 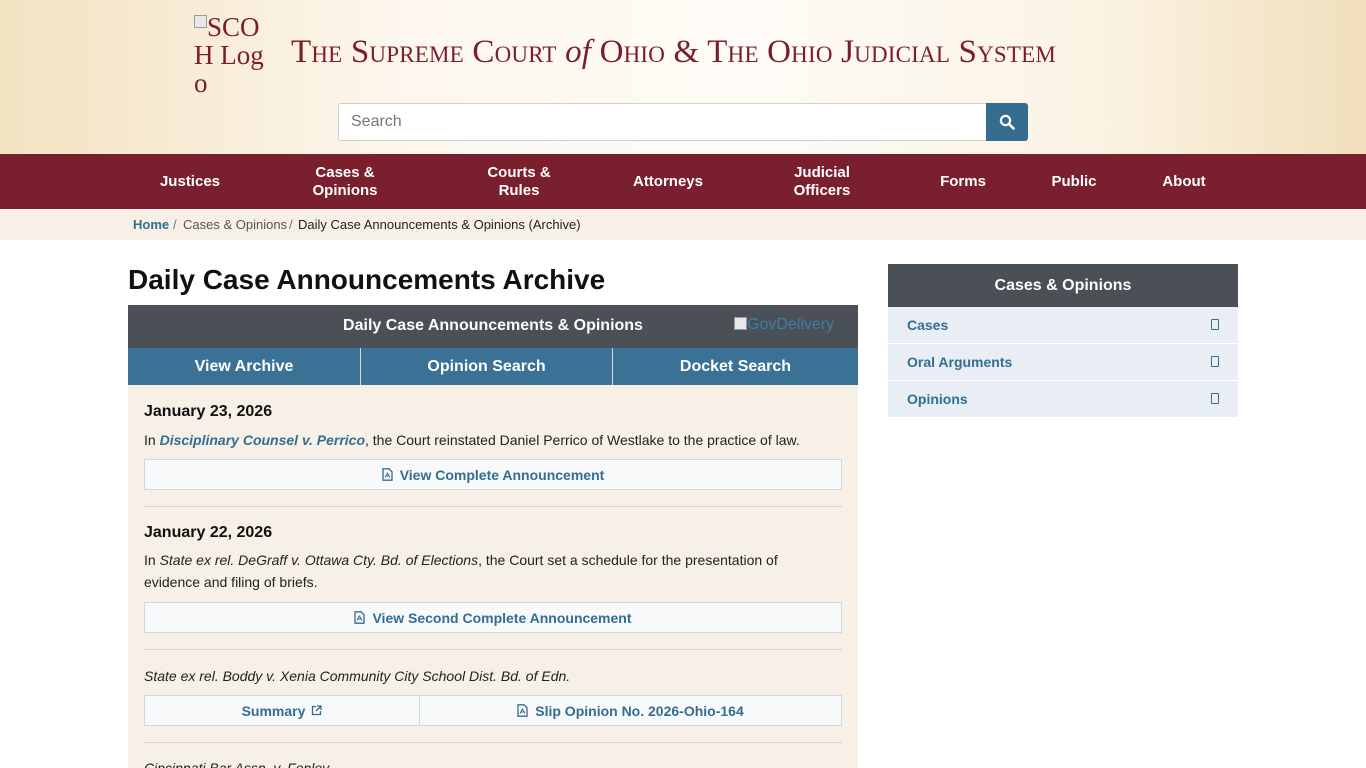 I want to click on tab-docket-search: Docket Search, so click(x=735, y=366).